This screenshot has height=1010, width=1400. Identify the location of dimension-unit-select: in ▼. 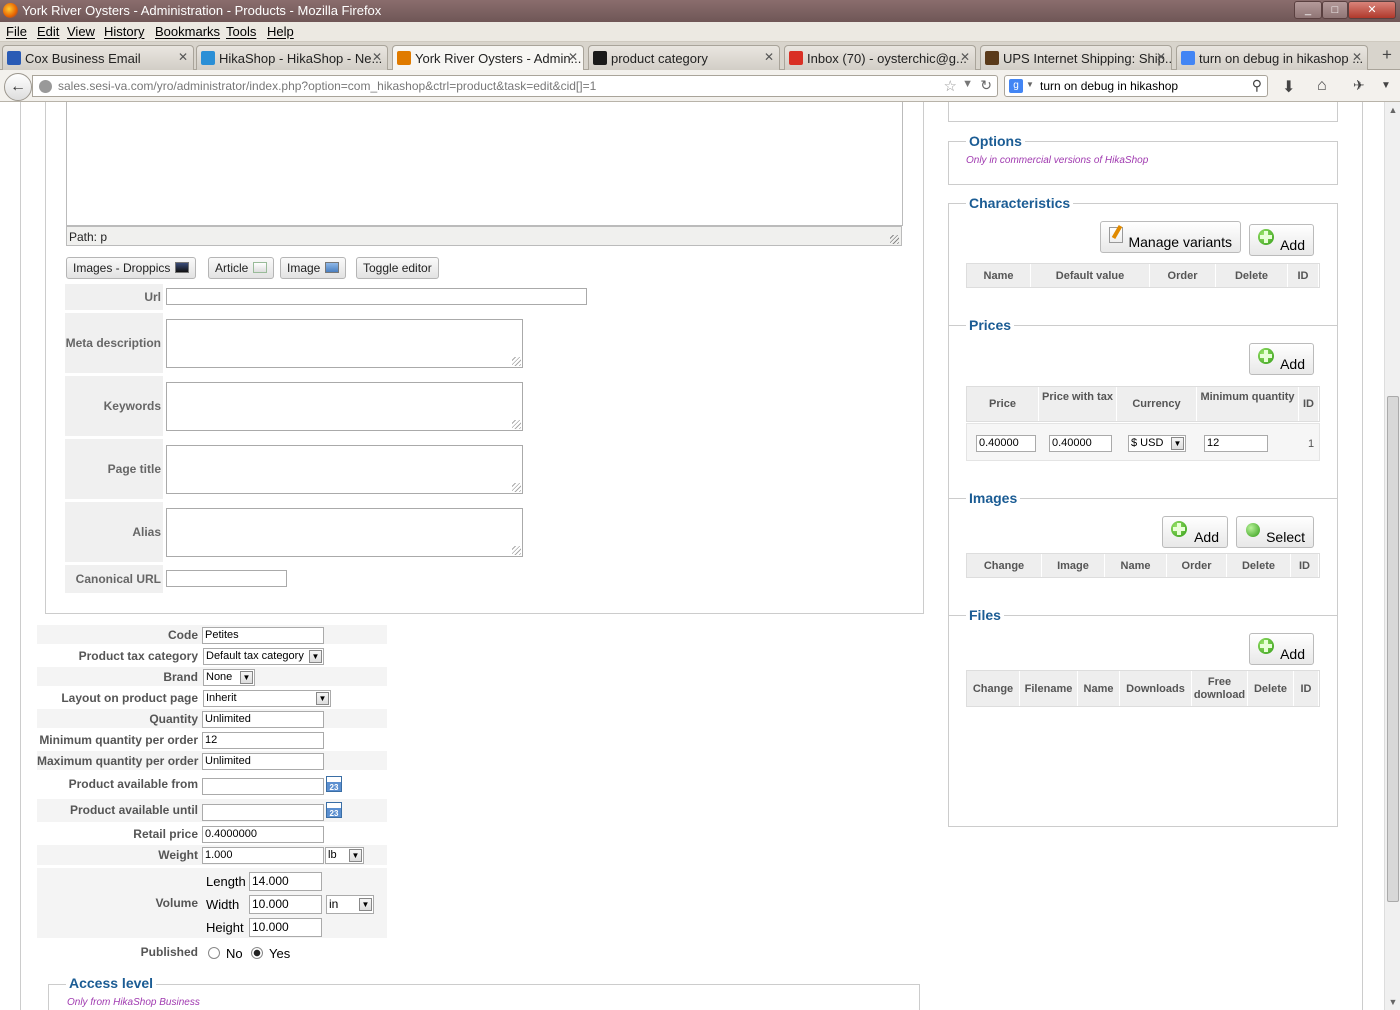
(350, 904).